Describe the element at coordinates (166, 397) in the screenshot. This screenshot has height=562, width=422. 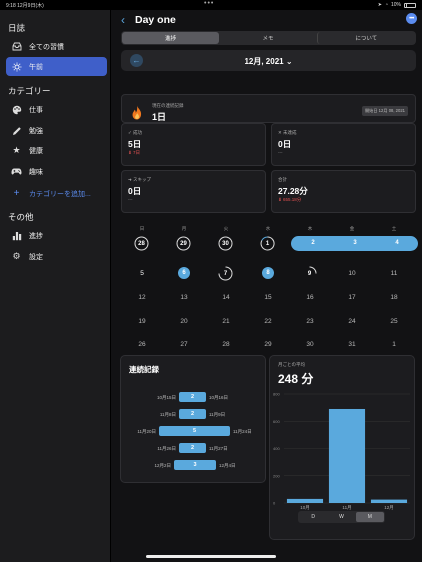
I see `streak-start-date: 10月15日` at that location.